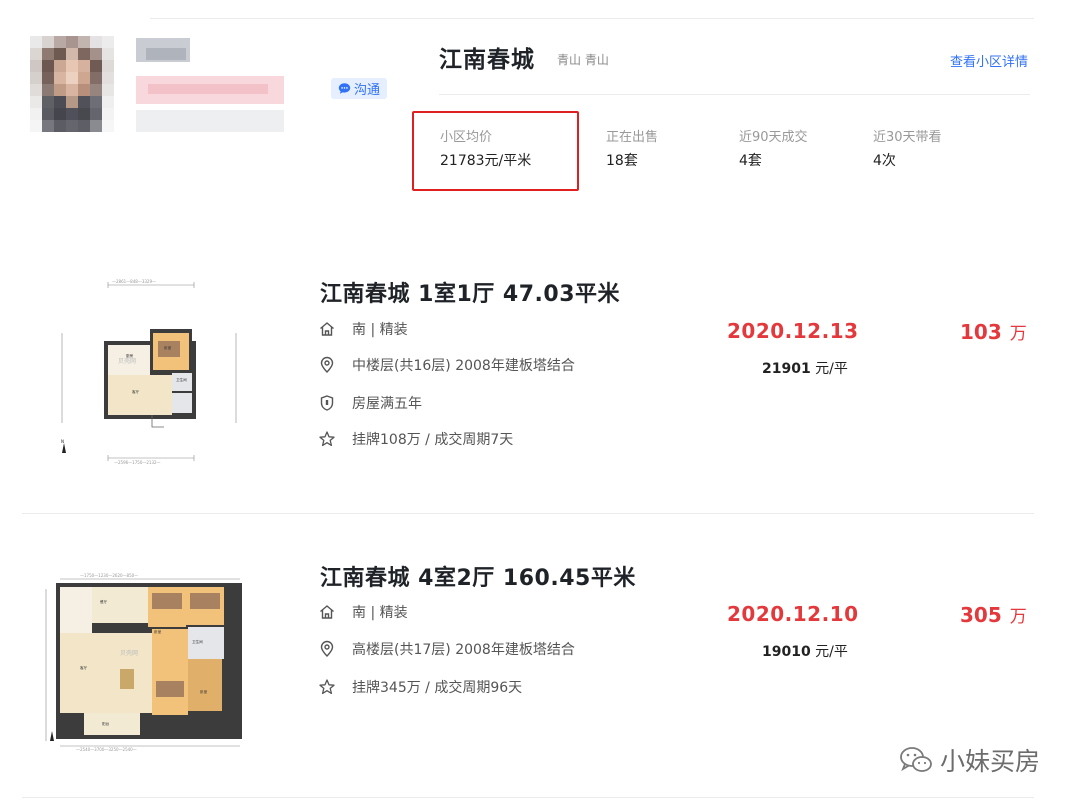 The image size is (1080, 808). I want to click on agent-info-blurred, so click(211, 86).